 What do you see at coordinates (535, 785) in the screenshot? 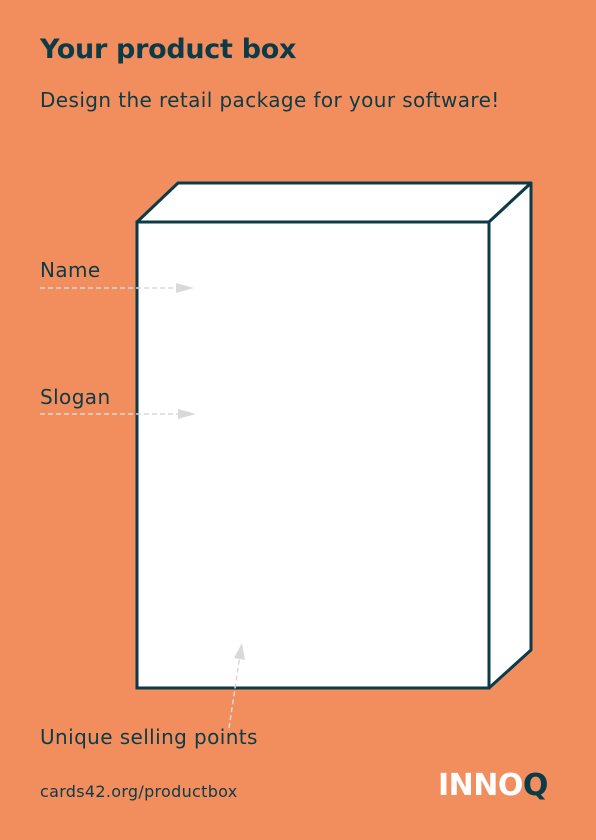
I see `logo-accent: Q` at bounding box center [535, 785].